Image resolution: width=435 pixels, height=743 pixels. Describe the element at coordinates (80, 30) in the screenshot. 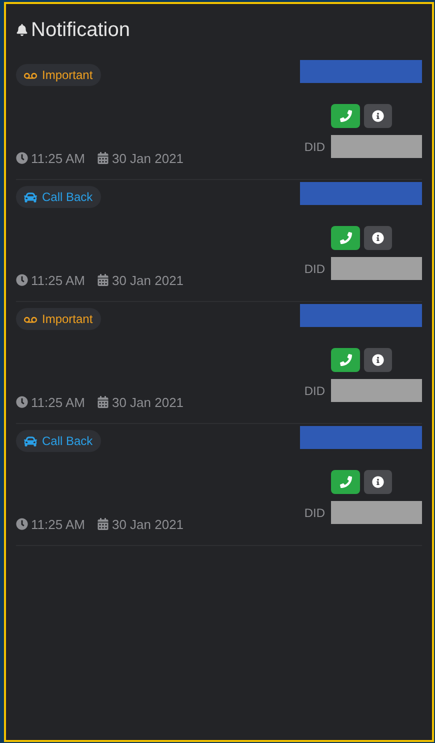

I see `panel-title: Notification` at that location.